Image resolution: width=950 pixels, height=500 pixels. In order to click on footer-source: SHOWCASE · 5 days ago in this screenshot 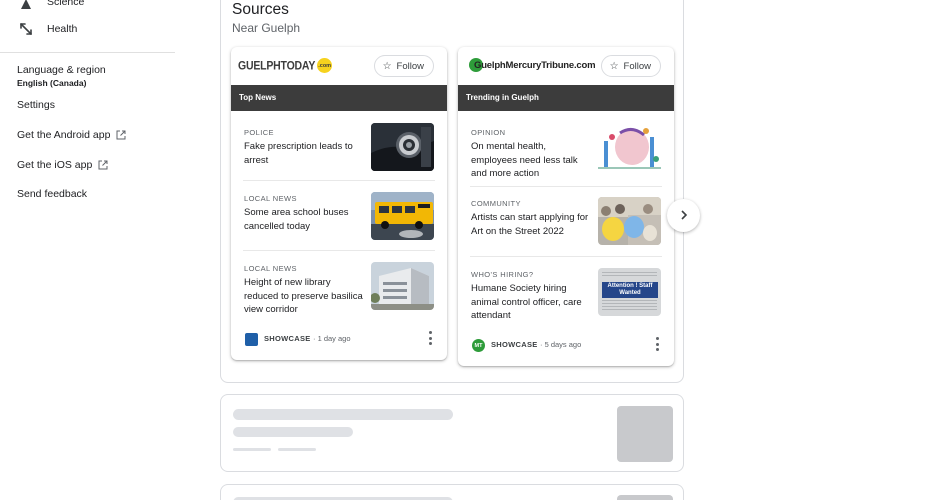, I will do `click(536, 344)`.